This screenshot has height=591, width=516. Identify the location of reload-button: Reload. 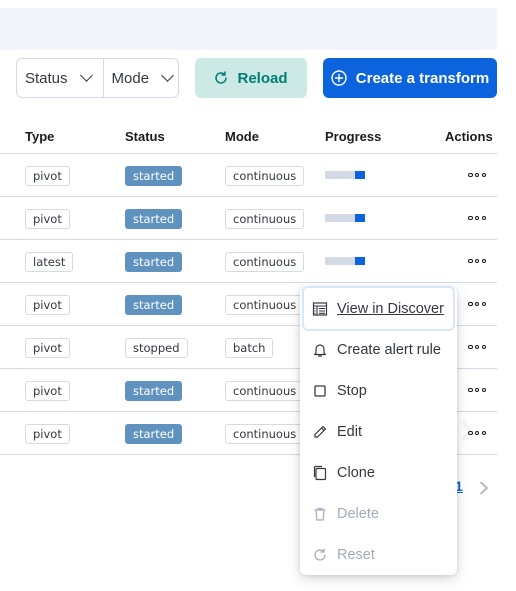
(251, 78).